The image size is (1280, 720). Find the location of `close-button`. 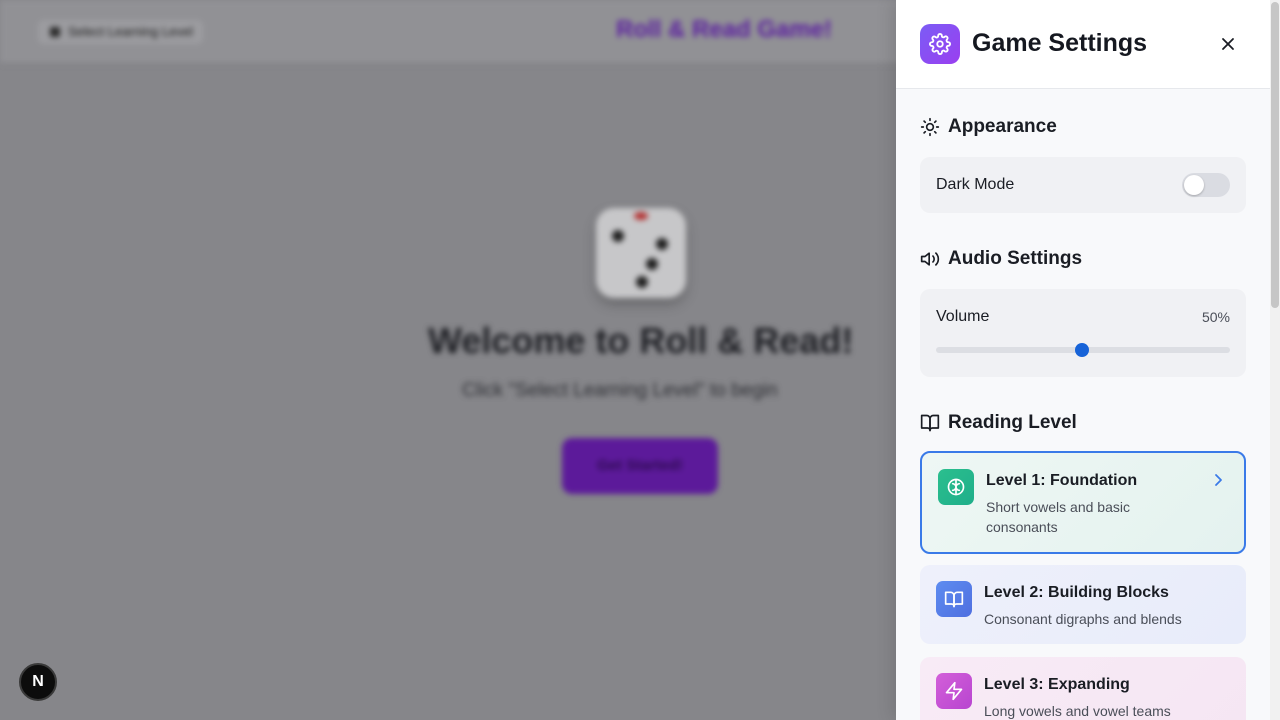

close-button is located at coordinates (1228, 44).